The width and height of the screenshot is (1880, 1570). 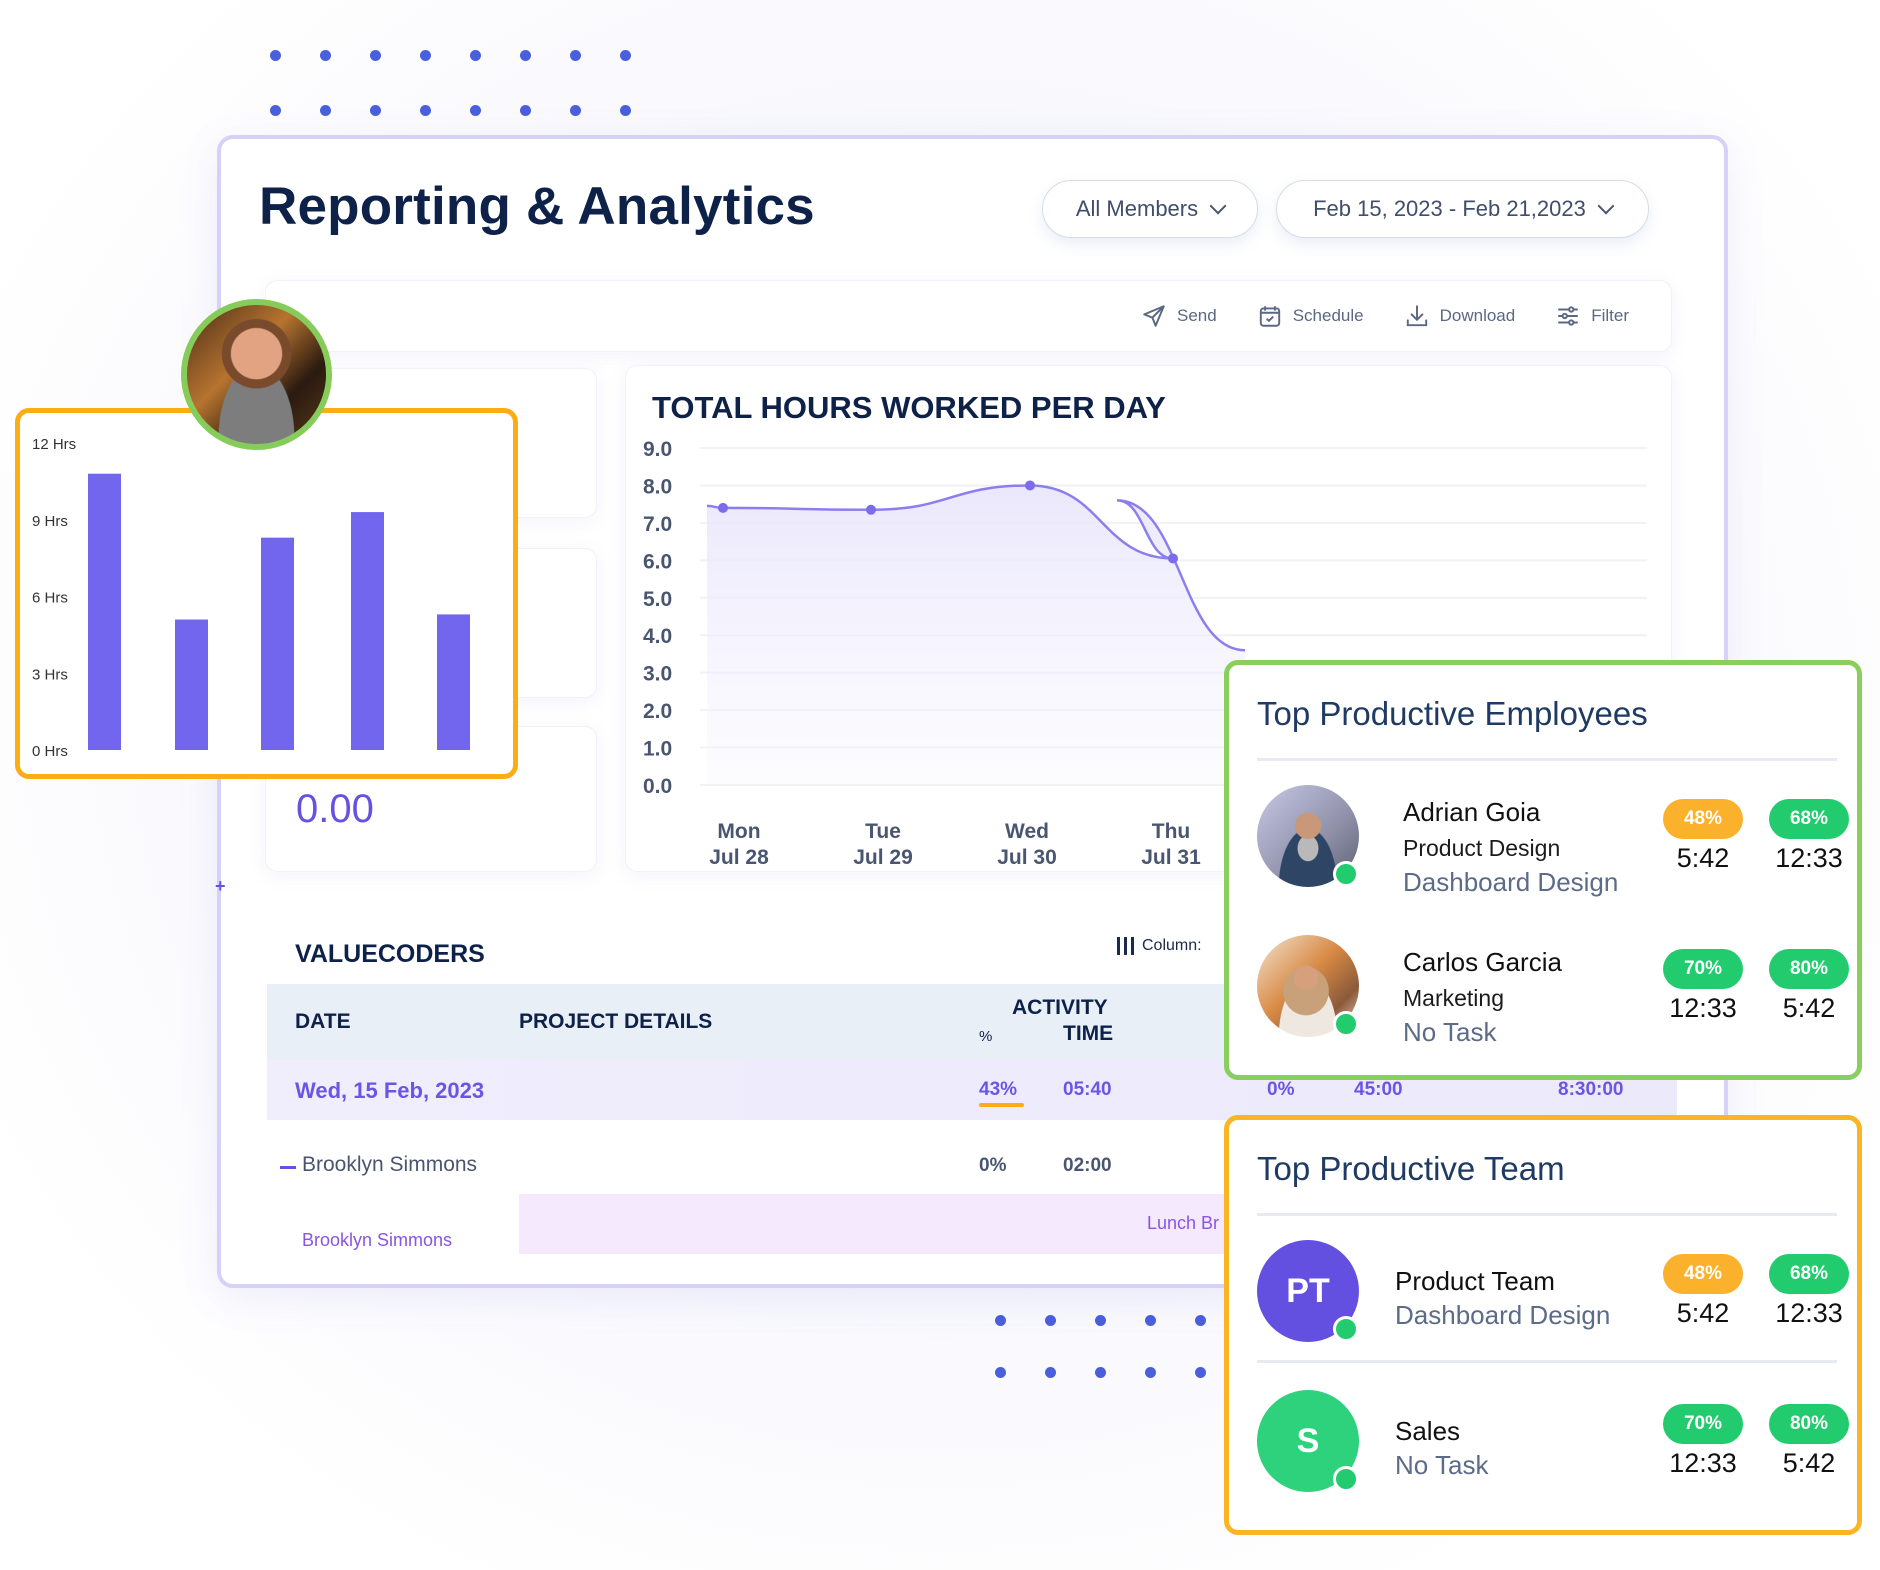 What do you see at coordinates (1442, 1465) in the screenshot?
I see `team-task: No Task` at bounding box center [1442, 1465].